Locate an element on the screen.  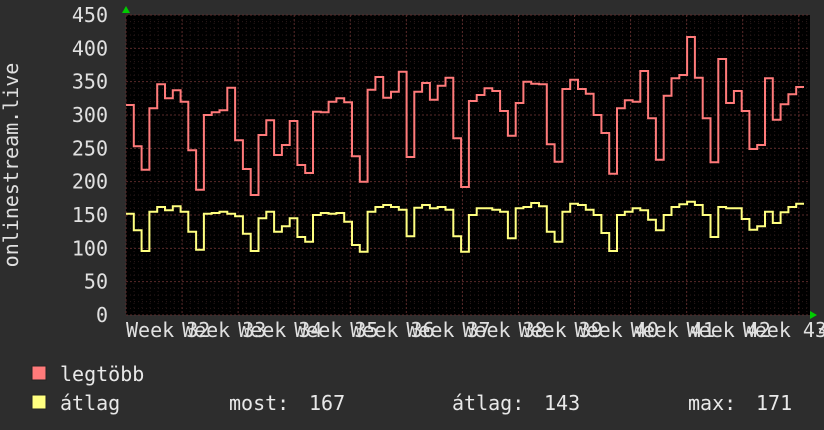
stat-now-label: most: is located at coordinates (259, 403).